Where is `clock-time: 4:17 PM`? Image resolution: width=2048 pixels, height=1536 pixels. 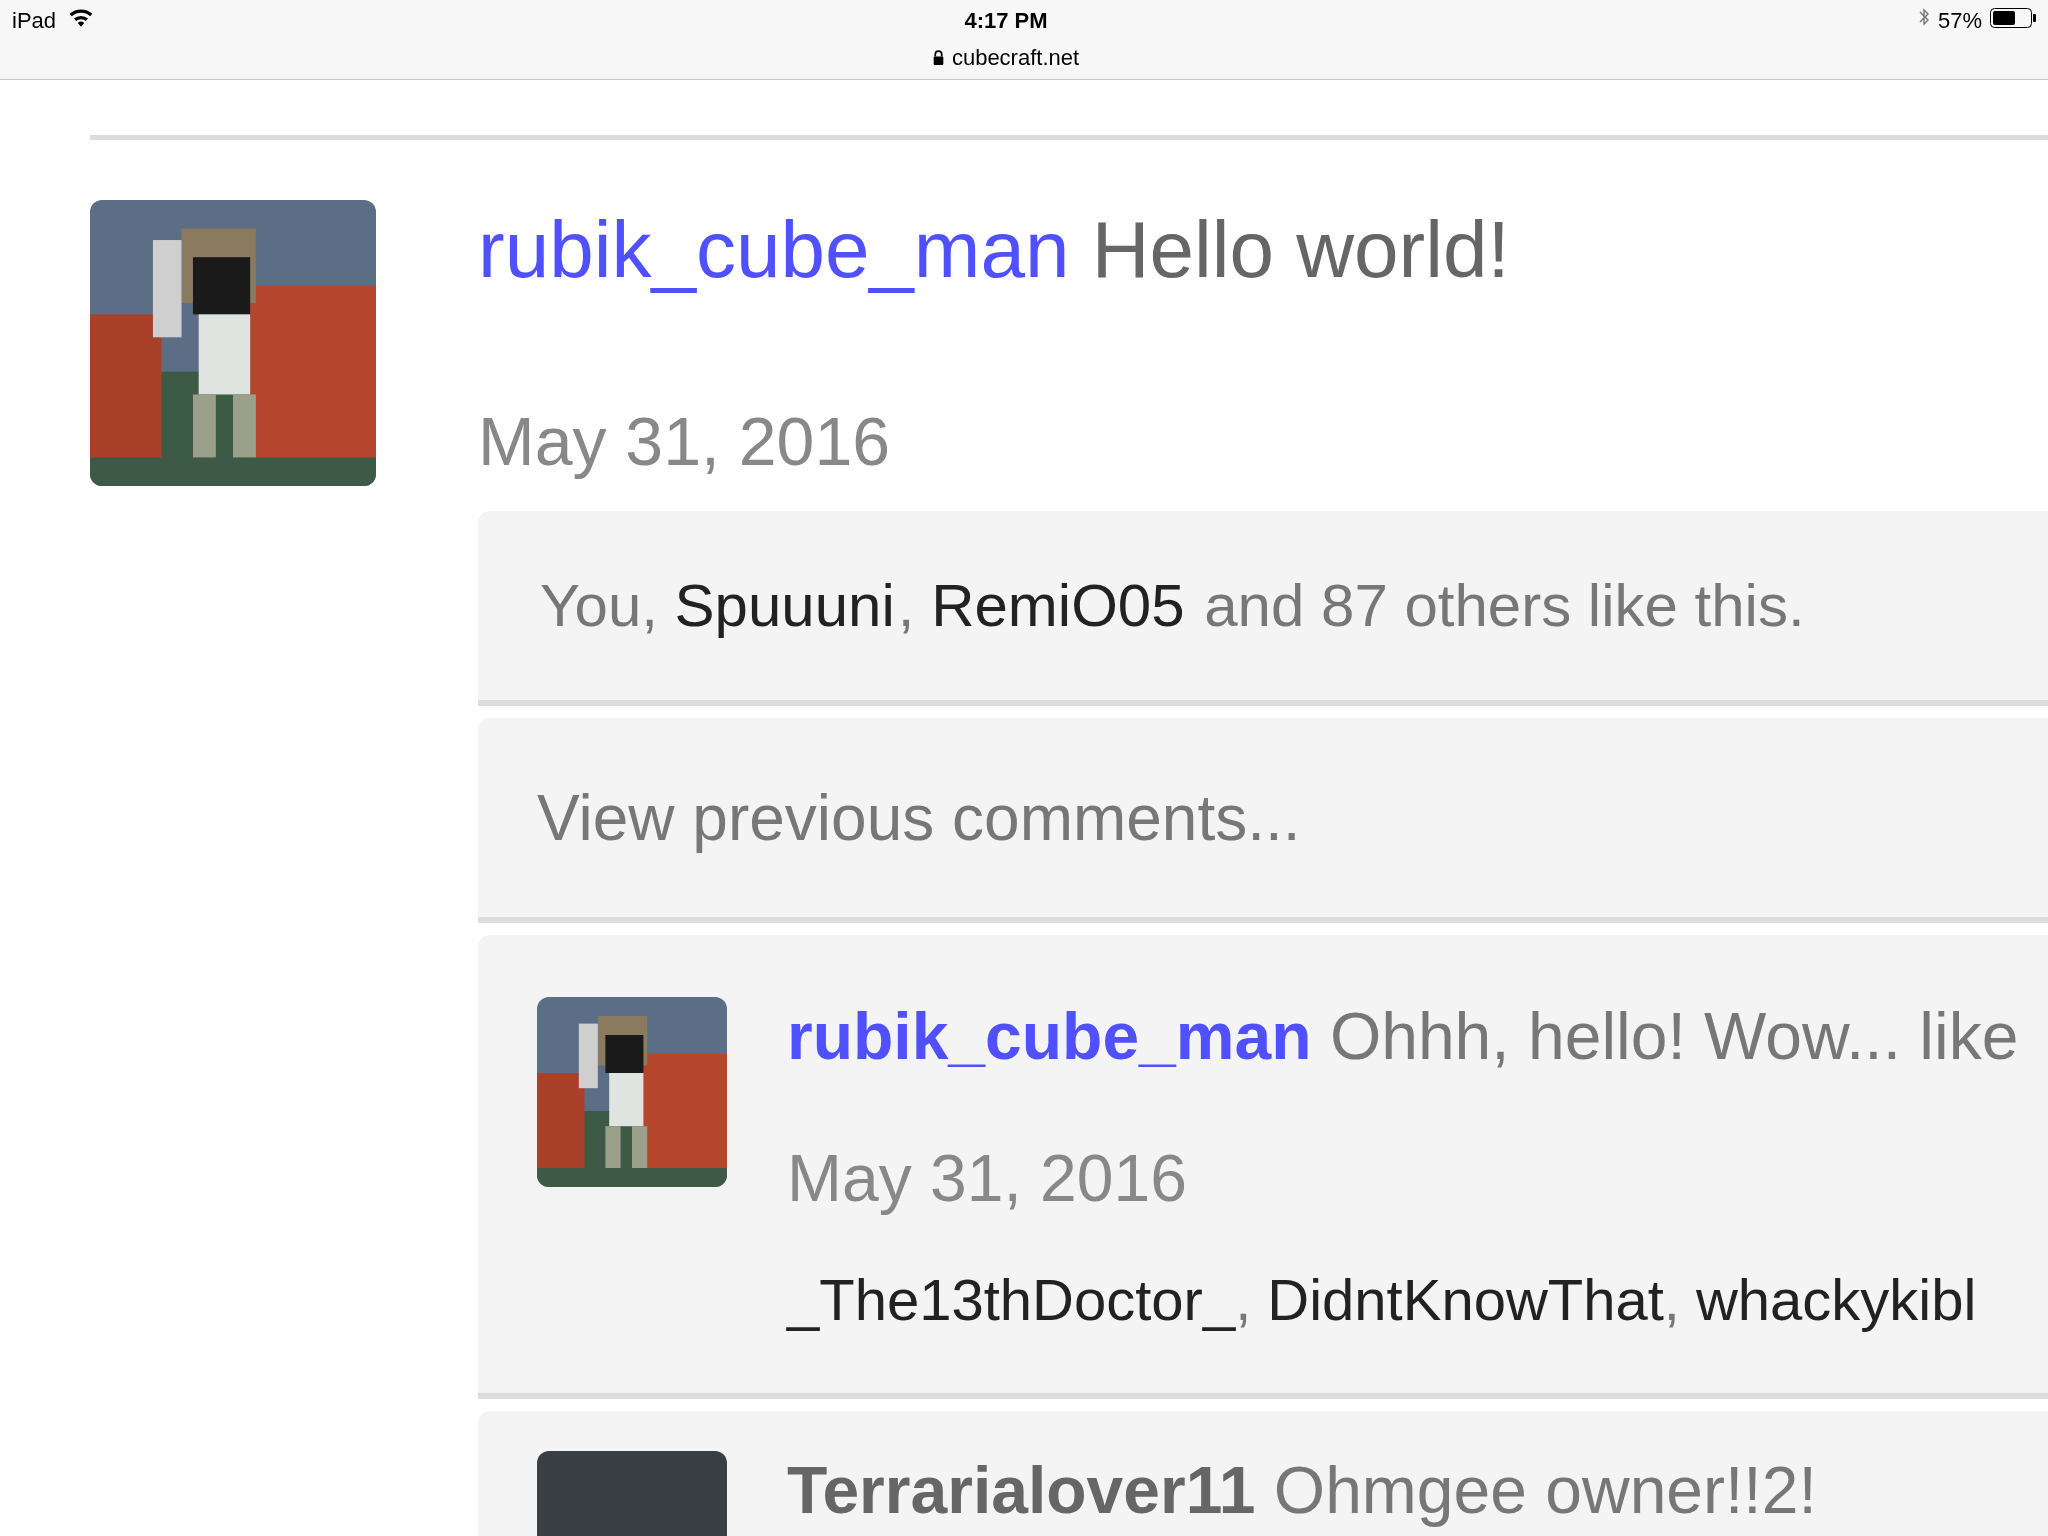
clock-time: 4:17 PM is located at coordinates (1006, 21).